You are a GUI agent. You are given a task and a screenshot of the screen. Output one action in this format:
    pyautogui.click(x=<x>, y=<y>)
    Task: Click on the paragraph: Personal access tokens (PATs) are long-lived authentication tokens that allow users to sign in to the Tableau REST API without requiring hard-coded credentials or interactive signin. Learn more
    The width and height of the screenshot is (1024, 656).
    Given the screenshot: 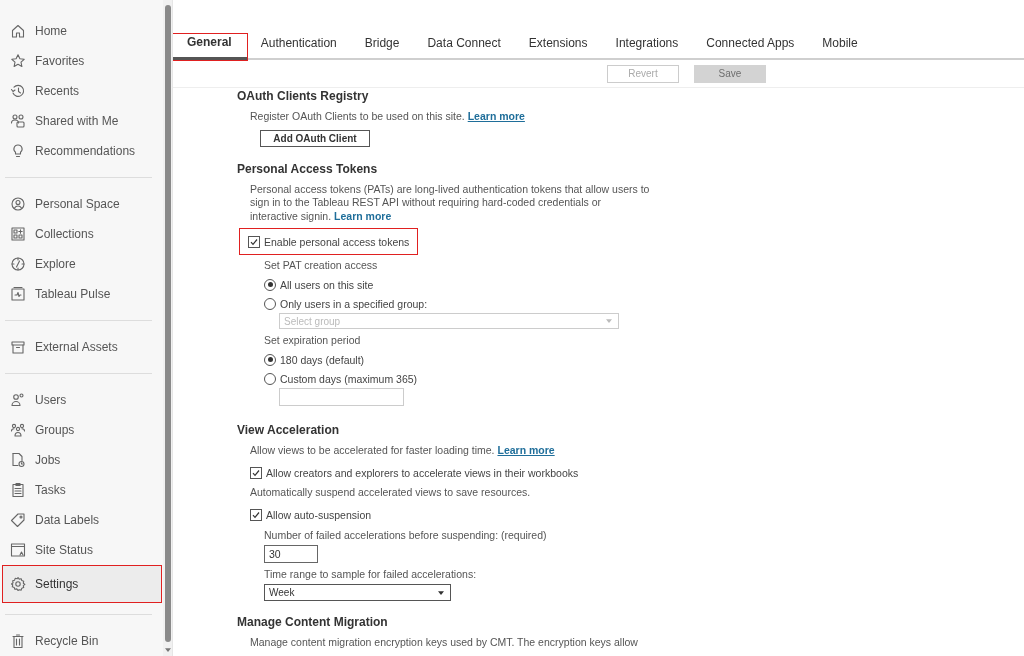 What is the action you would take?
    pyautogui.click(x=450, y=202)
    